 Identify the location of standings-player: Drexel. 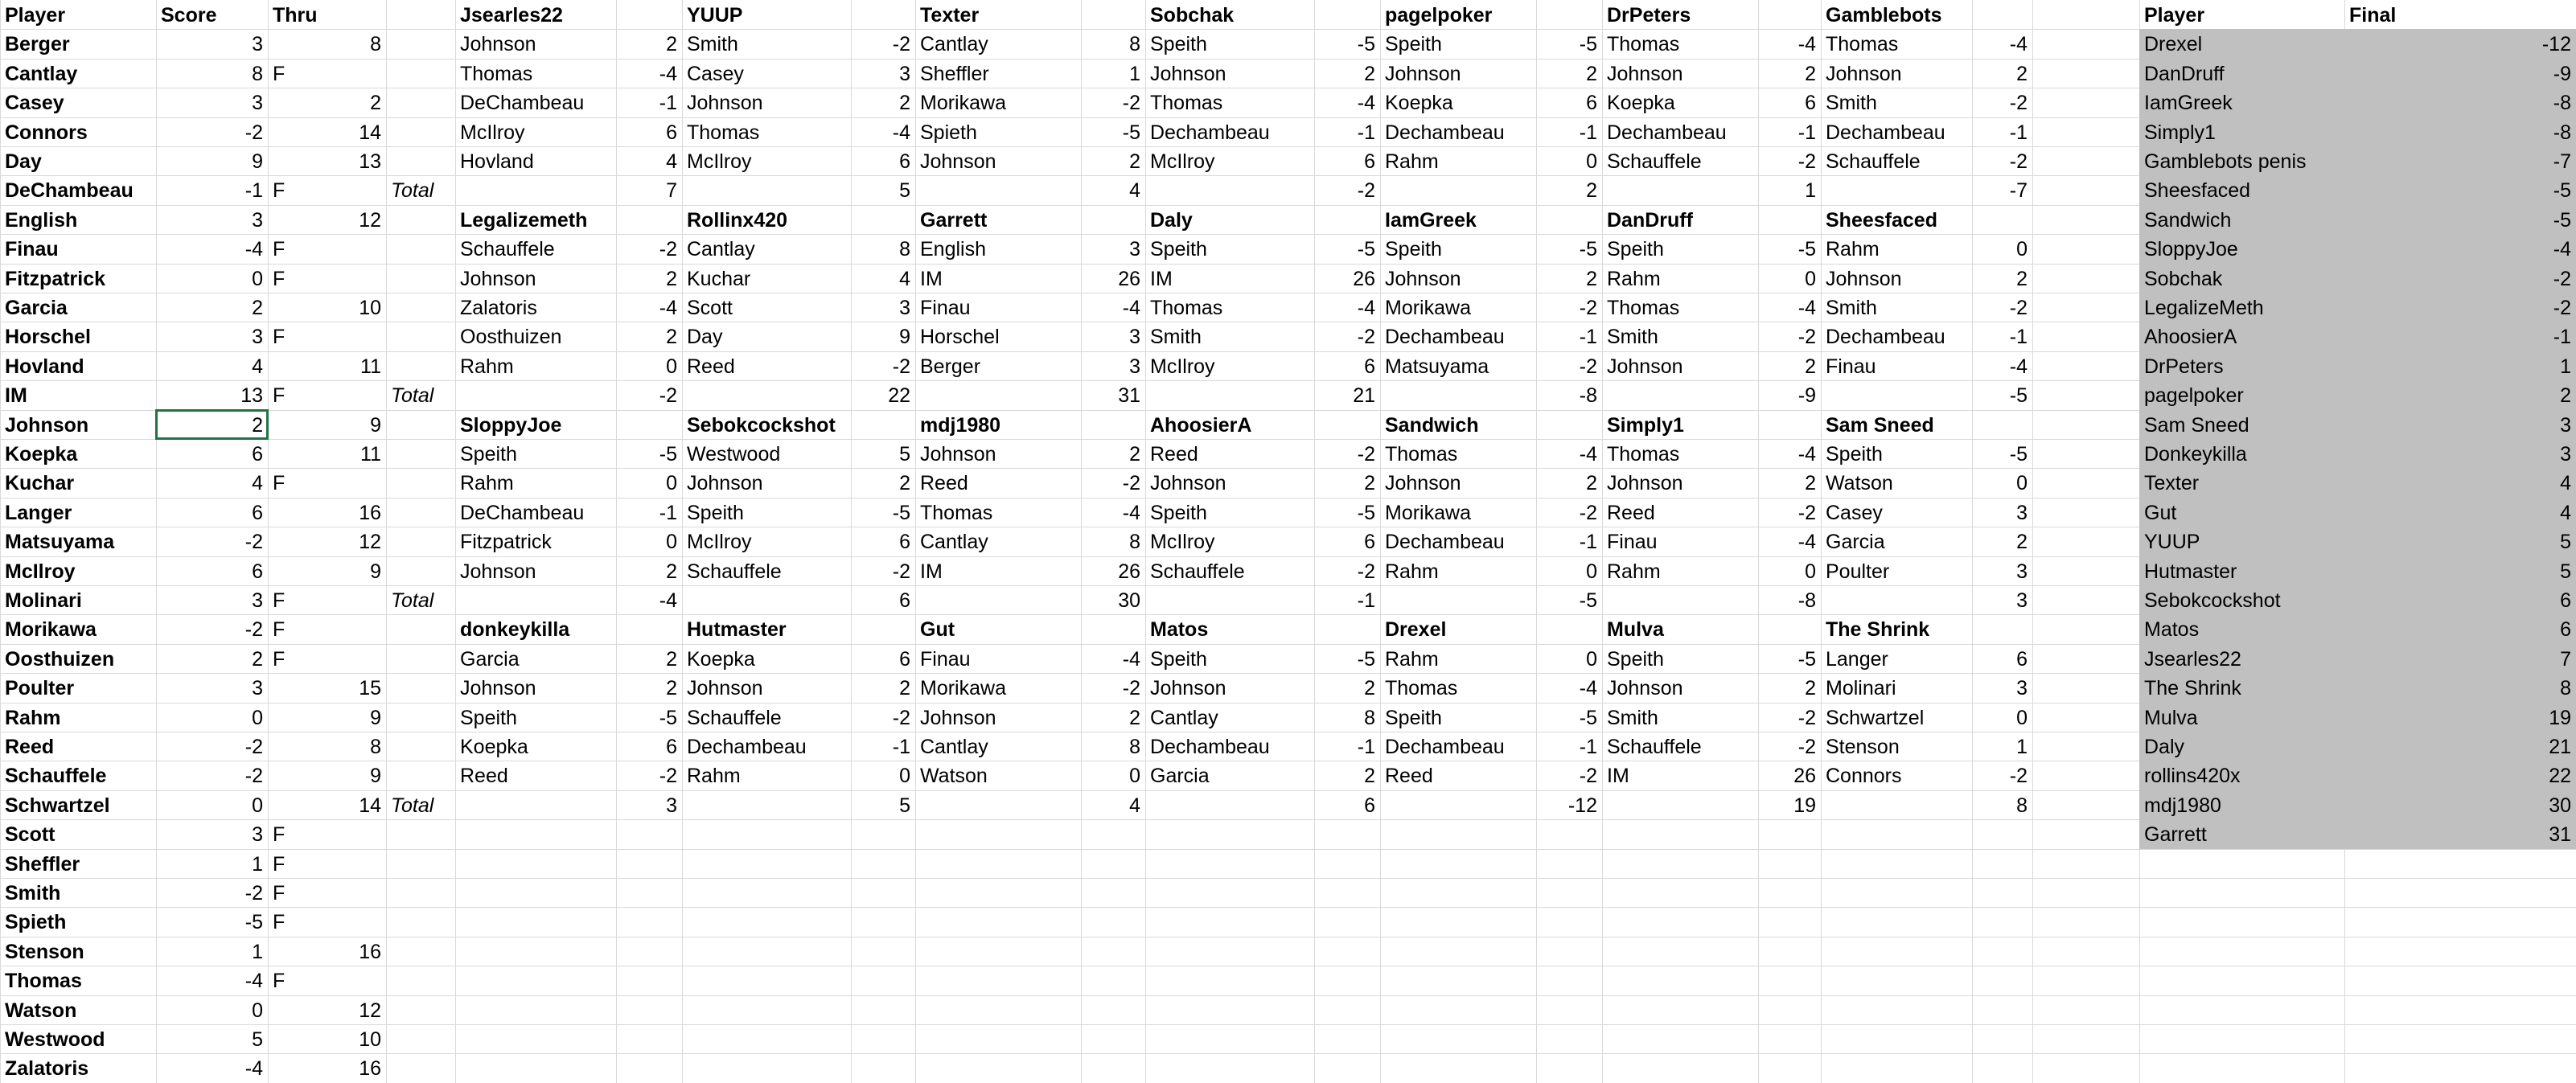
(2241, 43).